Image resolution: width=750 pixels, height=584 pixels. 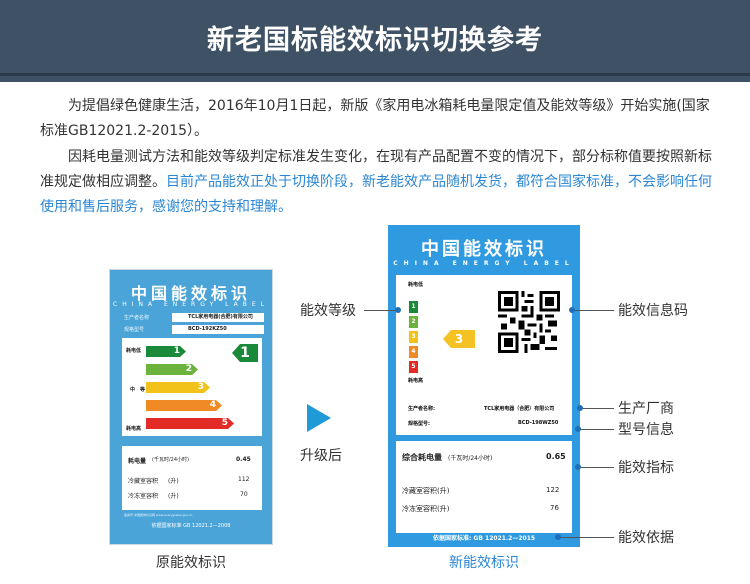 What do you see at coordinates (134, 351) in the screenshot?
I see `old-low-label: 耗电低` at bounding box center [134, 351].